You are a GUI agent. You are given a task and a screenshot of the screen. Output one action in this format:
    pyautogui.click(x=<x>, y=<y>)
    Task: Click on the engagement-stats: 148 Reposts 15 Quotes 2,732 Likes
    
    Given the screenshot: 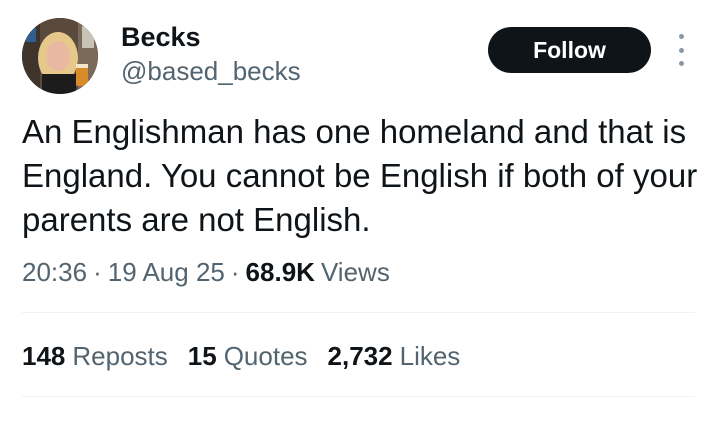 What is the action you would take?
    pyautogui.click(x=251, y=356)
    